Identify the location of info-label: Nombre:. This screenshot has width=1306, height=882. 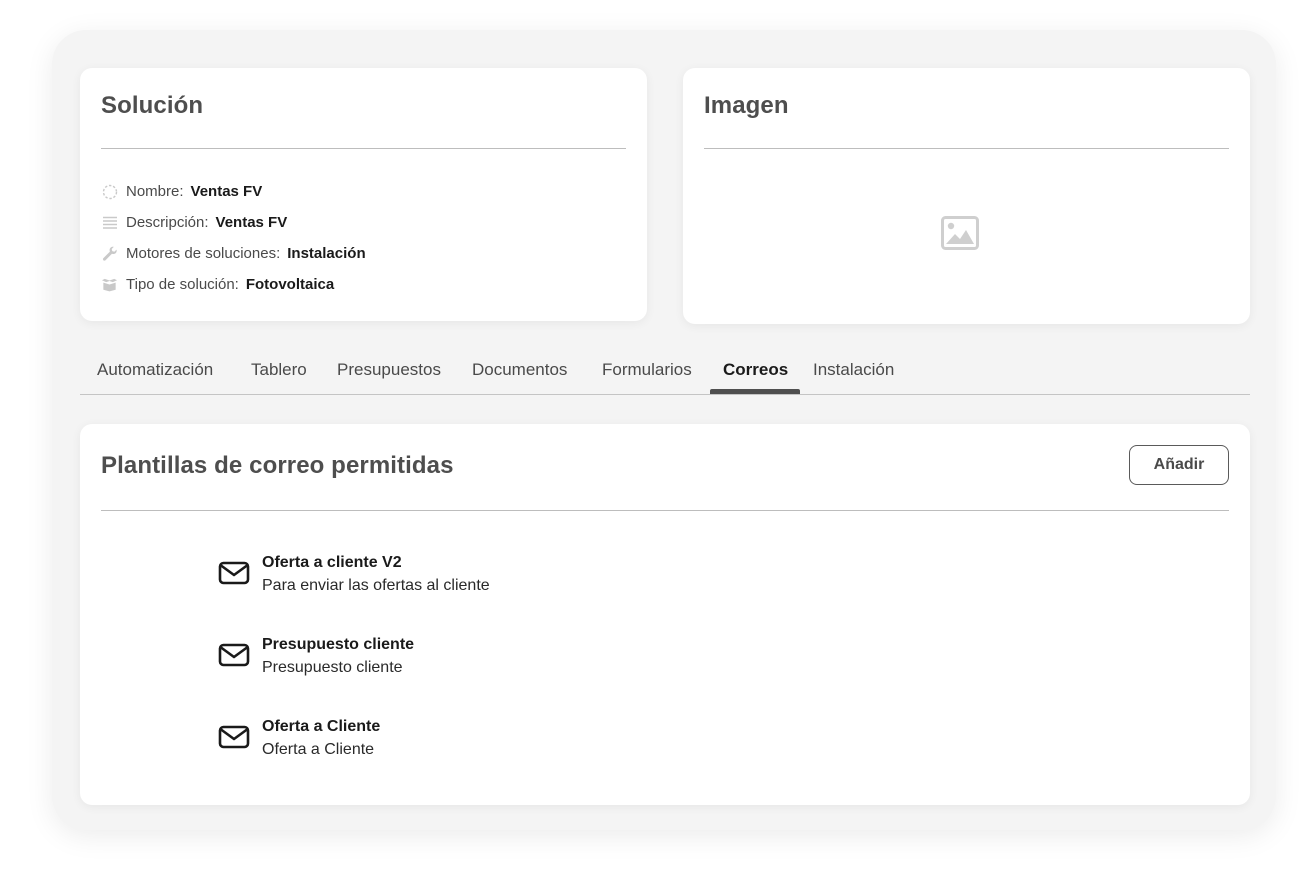
(155, 191).